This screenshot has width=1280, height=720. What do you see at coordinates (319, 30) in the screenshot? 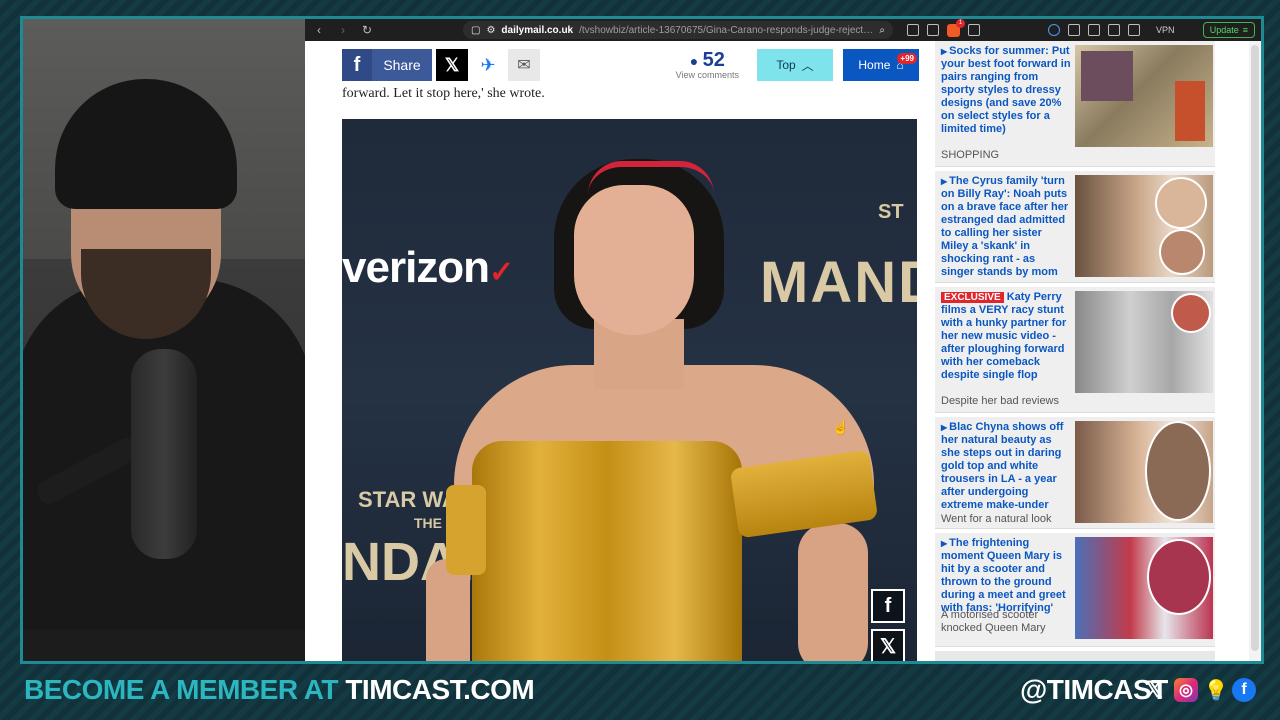
I see `back-icon: ‹` at bounding box center [319, 30].